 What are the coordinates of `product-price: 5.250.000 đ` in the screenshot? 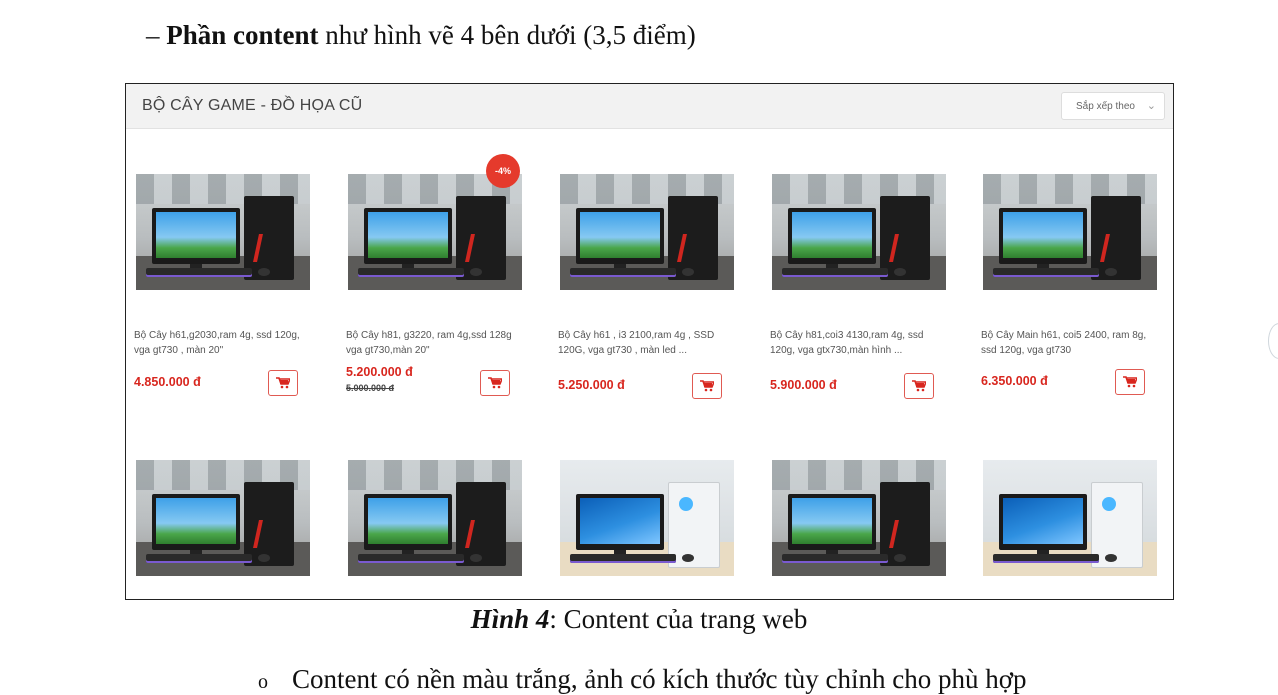 It's located at (591, 385).